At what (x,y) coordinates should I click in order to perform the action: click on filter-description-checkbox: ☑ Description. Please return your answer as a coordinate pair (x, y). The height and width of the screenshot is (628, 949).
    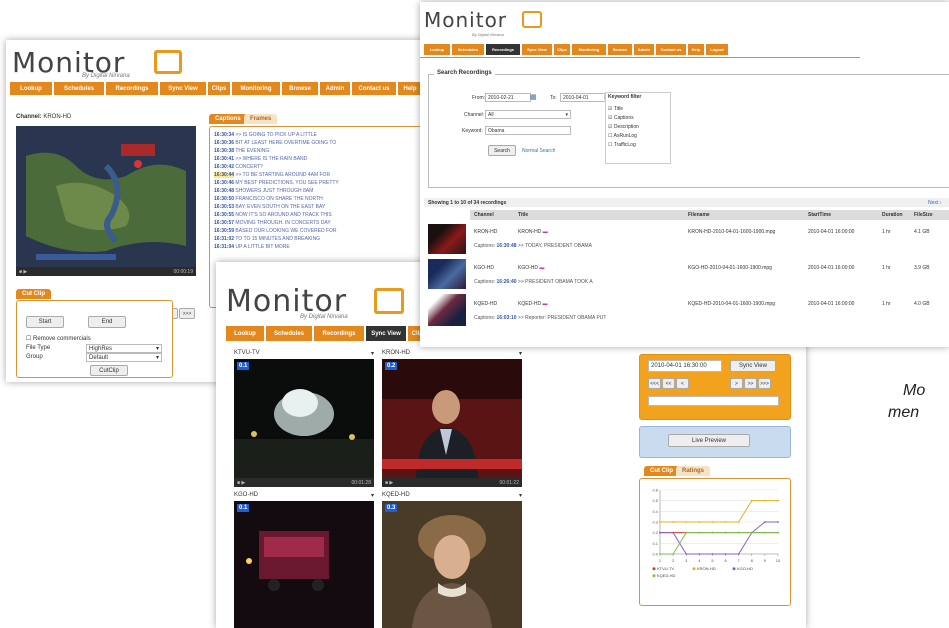
    Looking at the image, I should click on (623, 127).